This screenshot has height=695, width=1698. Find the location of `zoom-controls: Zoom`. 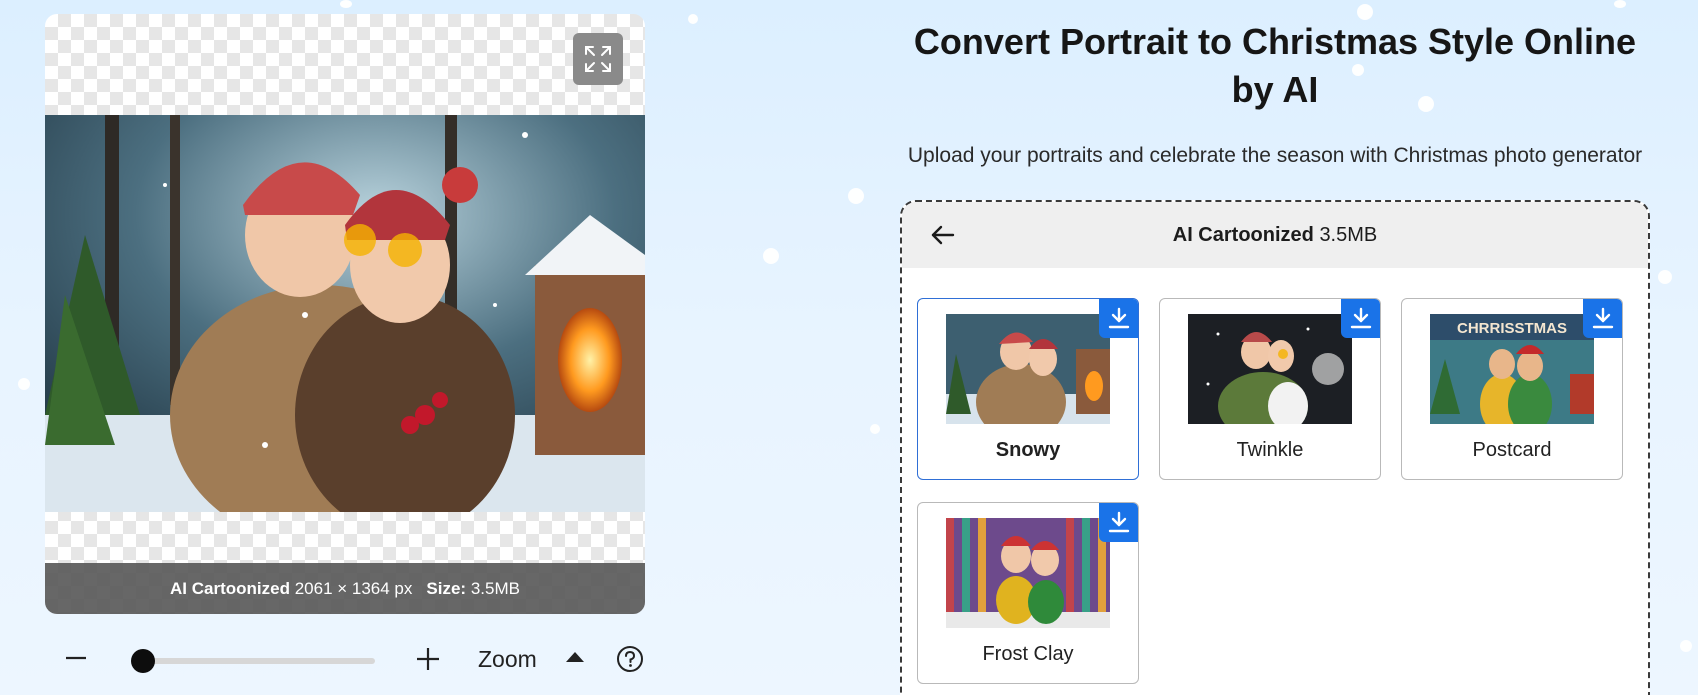

zoom-controls: Zoom is located at coordinates (345, 660).